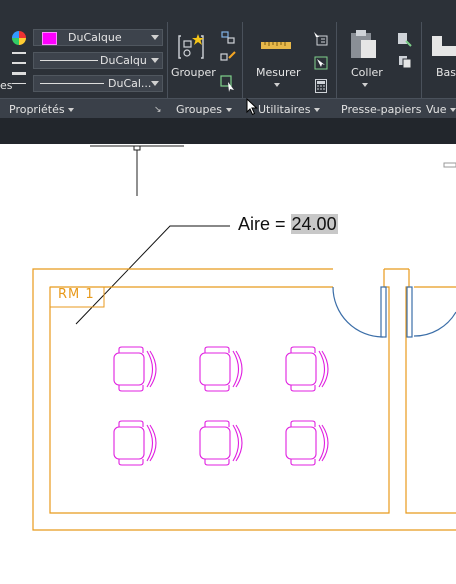 The image size is (456, 584). Describe the element at coordinates (37, 109) in the screenshot. I see `panel-label-proprietes: Propriétés` at that location.